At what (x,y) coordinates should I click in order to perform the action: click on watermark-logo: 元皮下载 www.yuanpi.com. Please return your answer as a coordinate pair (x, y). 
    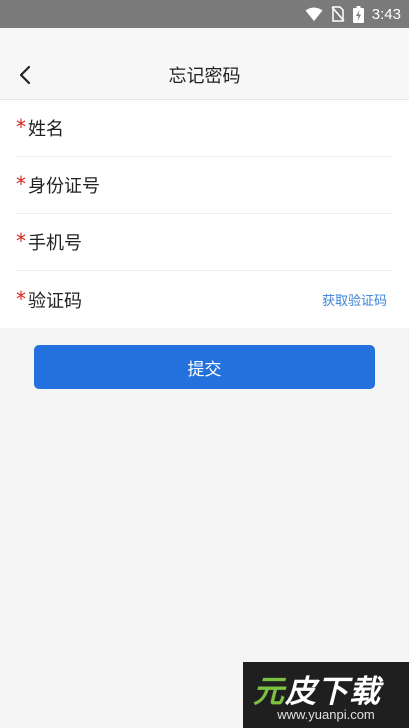
    Looking at the image, I should click on (326, 695).